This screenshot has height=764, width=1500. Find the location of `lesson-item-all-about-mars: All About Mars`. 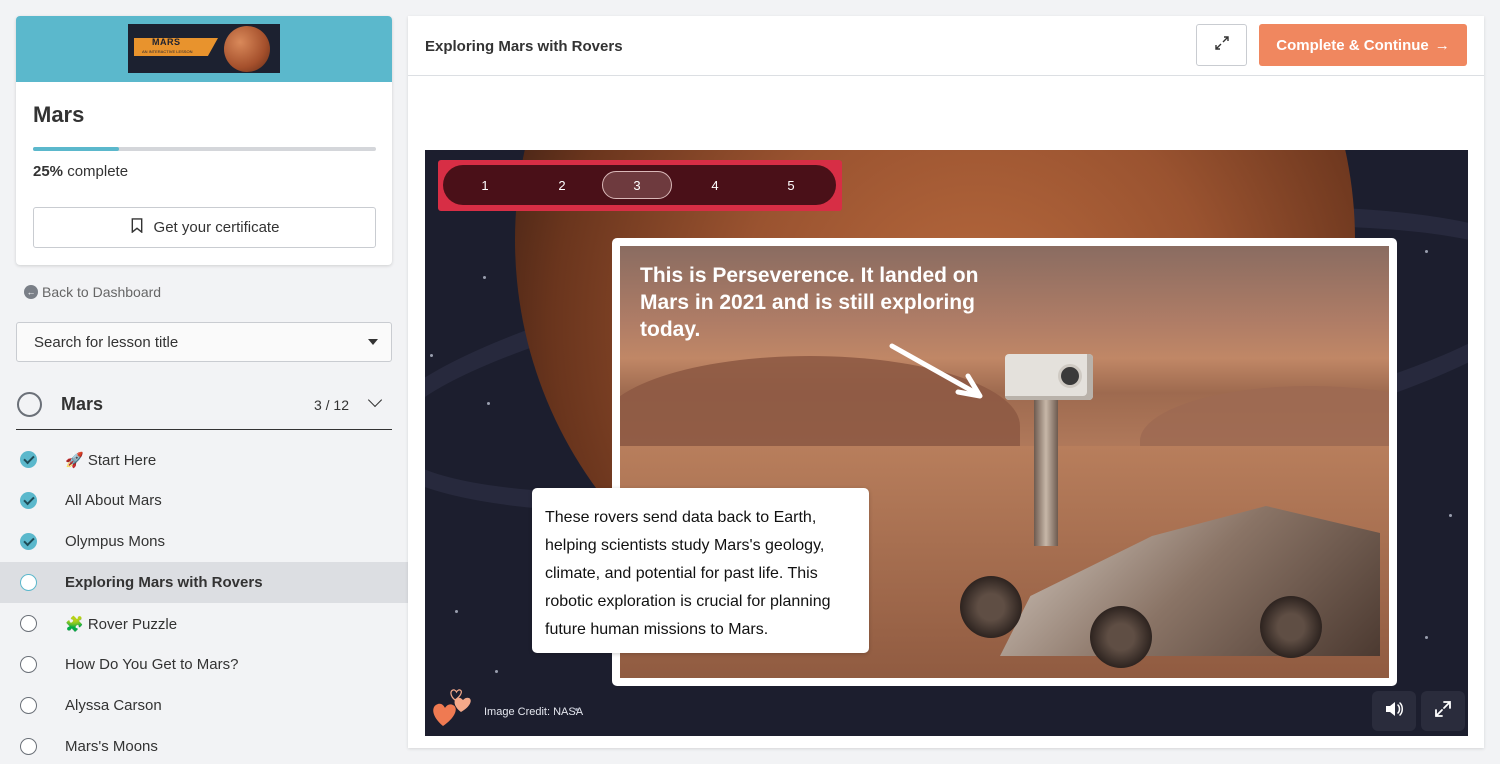

lesson-item-all-about-mars: All About Mars is located at coordinates (204, 500).